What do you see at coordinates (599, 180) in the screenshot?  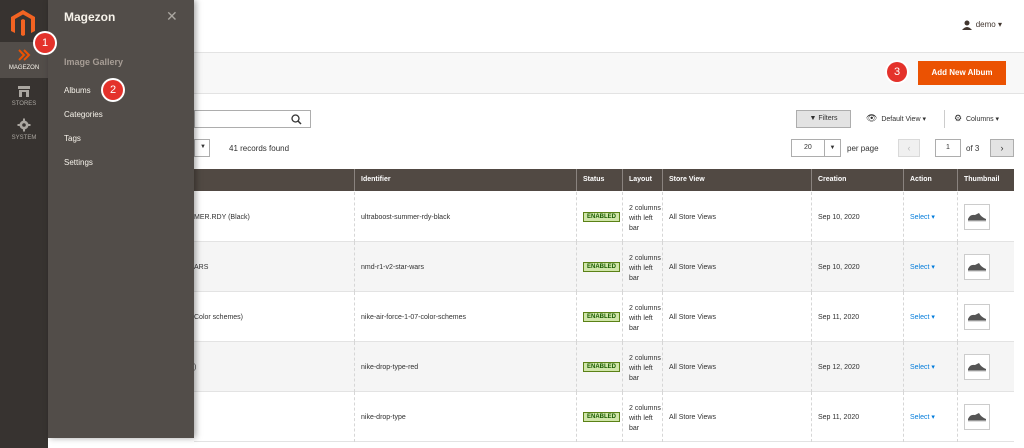 I see `col-header-status: Status` at bounding box center [599, 180].